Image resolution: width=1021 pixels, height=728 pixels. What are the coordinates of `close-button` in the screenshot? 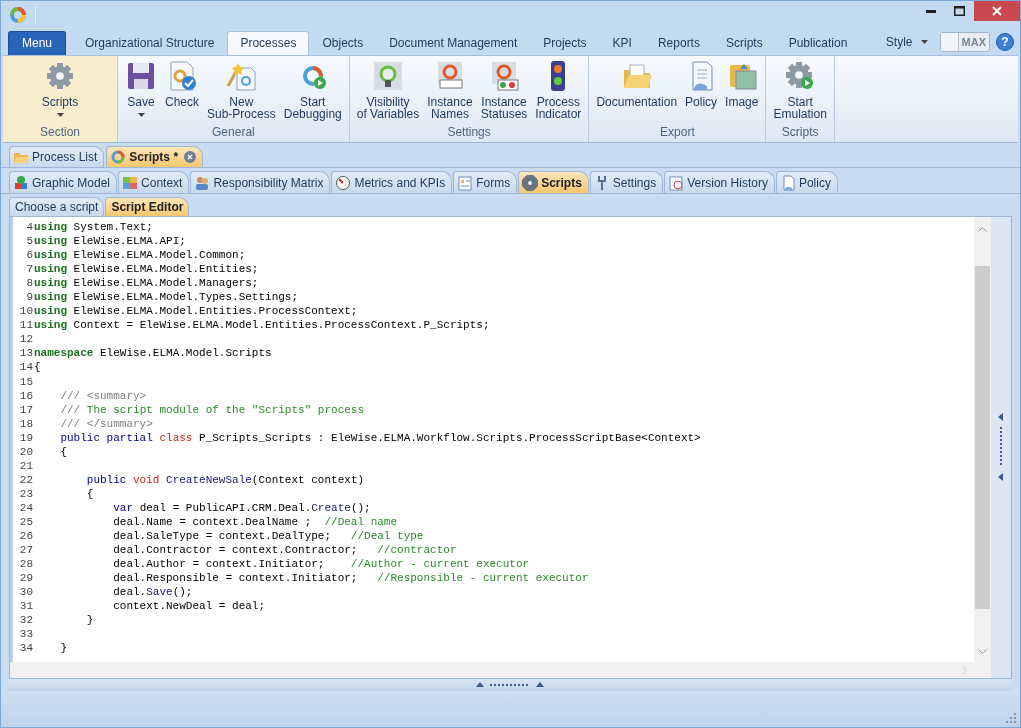 It's located at (997, 11).